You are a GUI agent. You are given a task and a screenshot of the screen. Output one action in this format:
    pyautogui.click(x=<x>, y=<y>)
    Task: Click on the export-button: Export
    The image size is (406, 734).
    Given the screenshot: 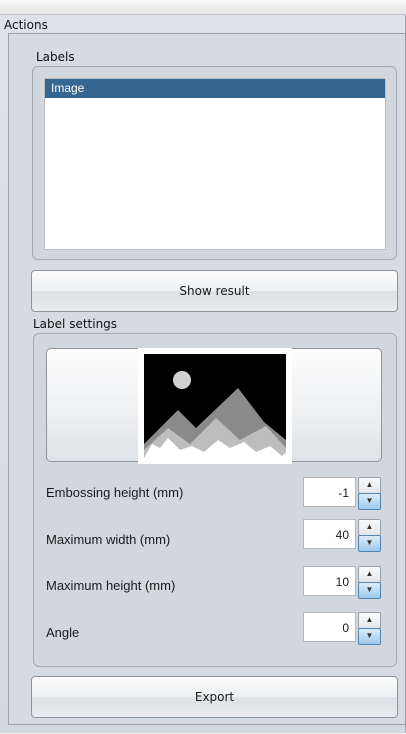 What is the action you would take?
    pyautogui.click(x=214, y=697)
    